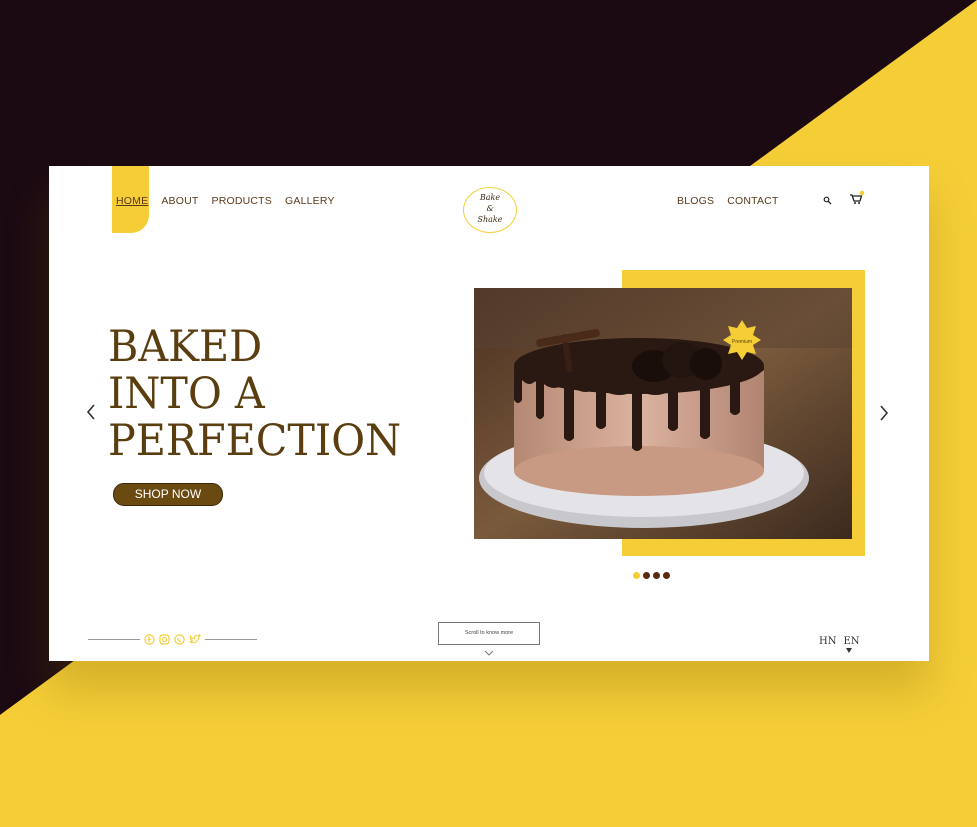  I want to click on hero-line-3: PERFECTION, so click(255, 441).